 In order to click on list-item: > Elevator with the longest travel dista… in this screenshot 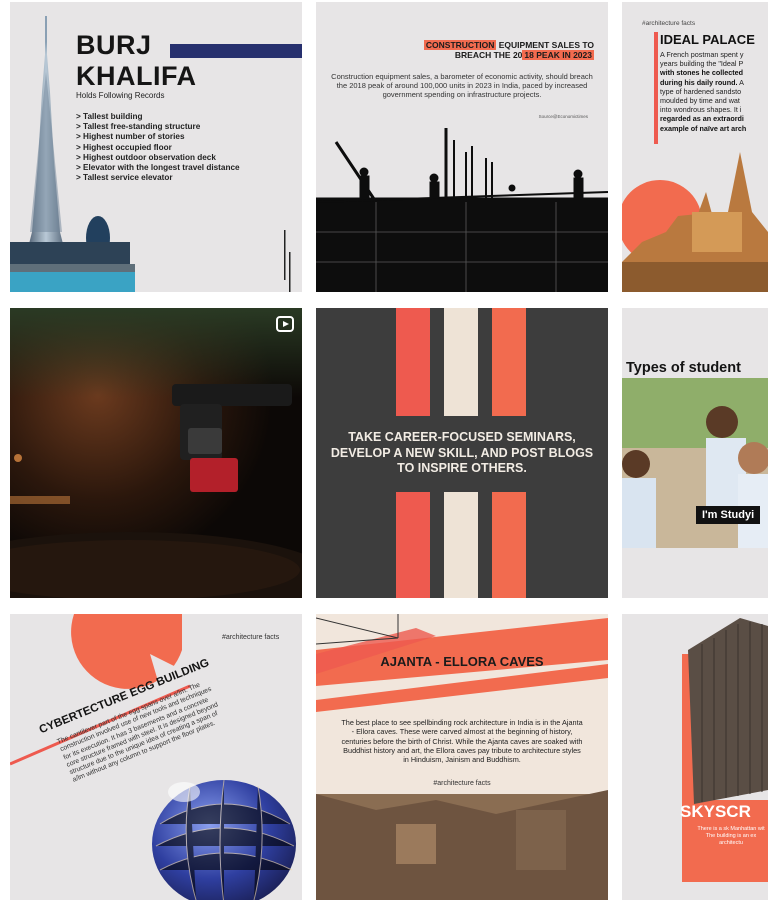, I will do `click(158, 168)`.